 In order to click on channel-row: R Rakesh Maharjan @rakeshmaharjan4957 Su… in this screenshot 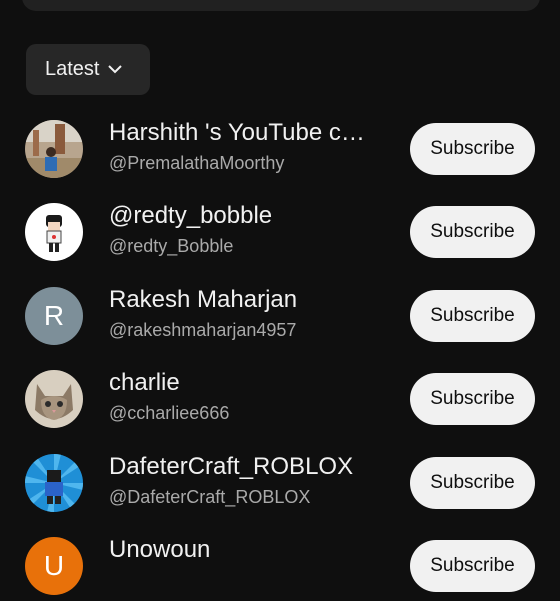, I will do `click(280, 316)`.